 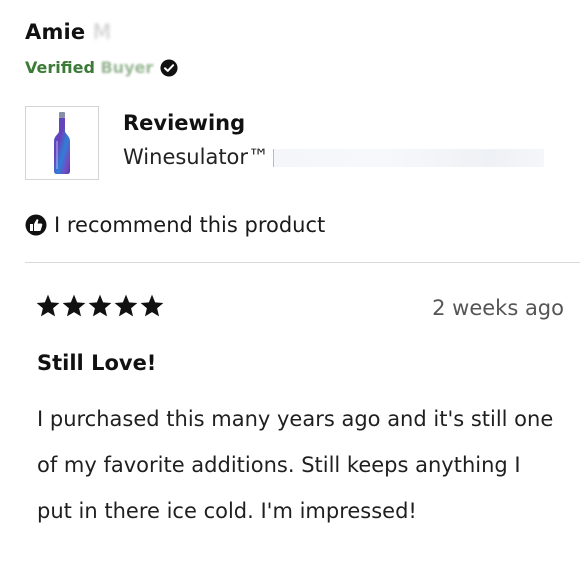 What do you see at coordinates (184, 123) in the screenshot?
I see `reviewing-label: Reviewing` at bounding box center [184, 123].